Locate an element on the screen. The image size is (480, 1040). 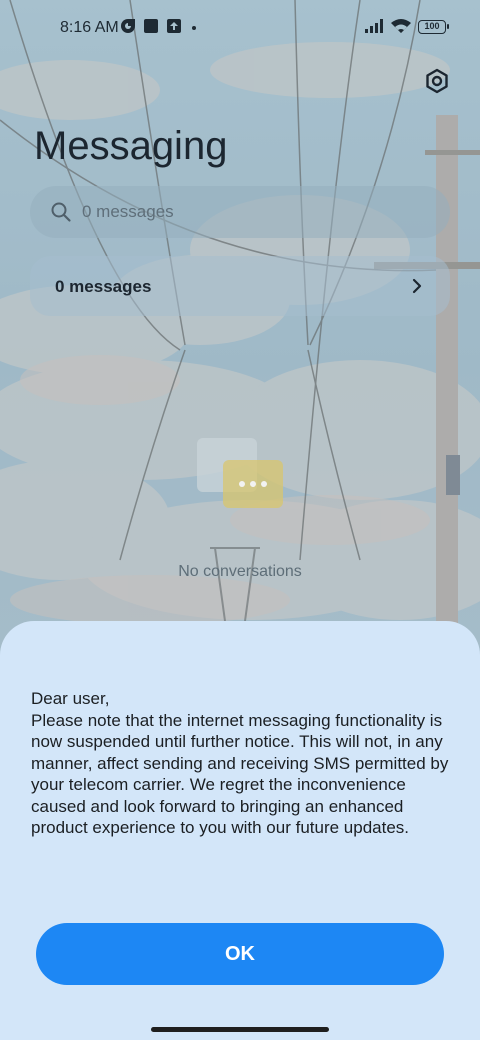
battery-icon: 100 is located at coordinates (433, 27).